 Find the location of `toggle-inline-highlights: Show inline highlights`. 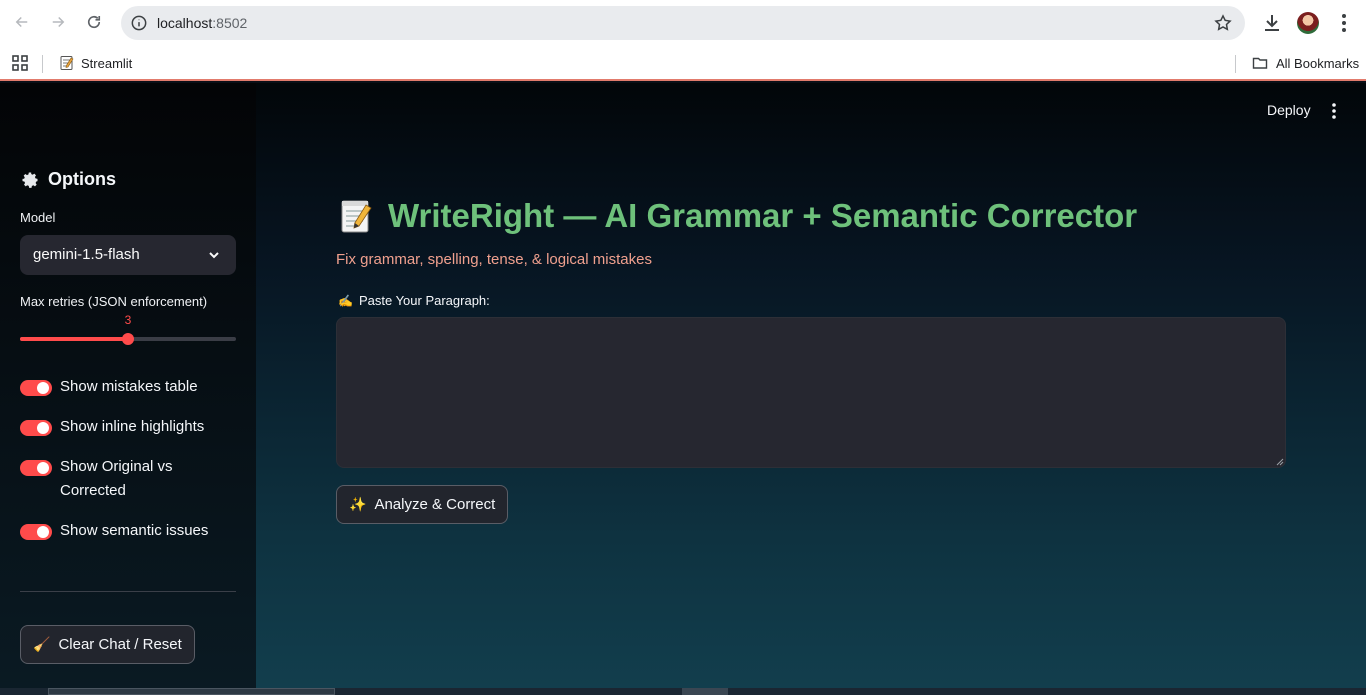

toggle-inline-highlights: Show inline highlights is located at coordinates (112, 428).